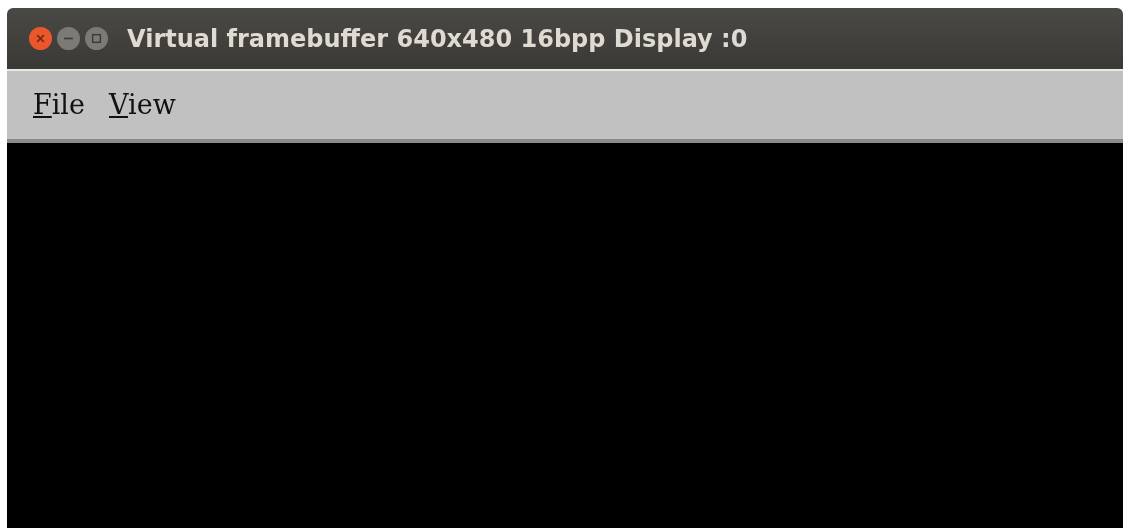  I want to click on minimize-button, so click(68, 38).